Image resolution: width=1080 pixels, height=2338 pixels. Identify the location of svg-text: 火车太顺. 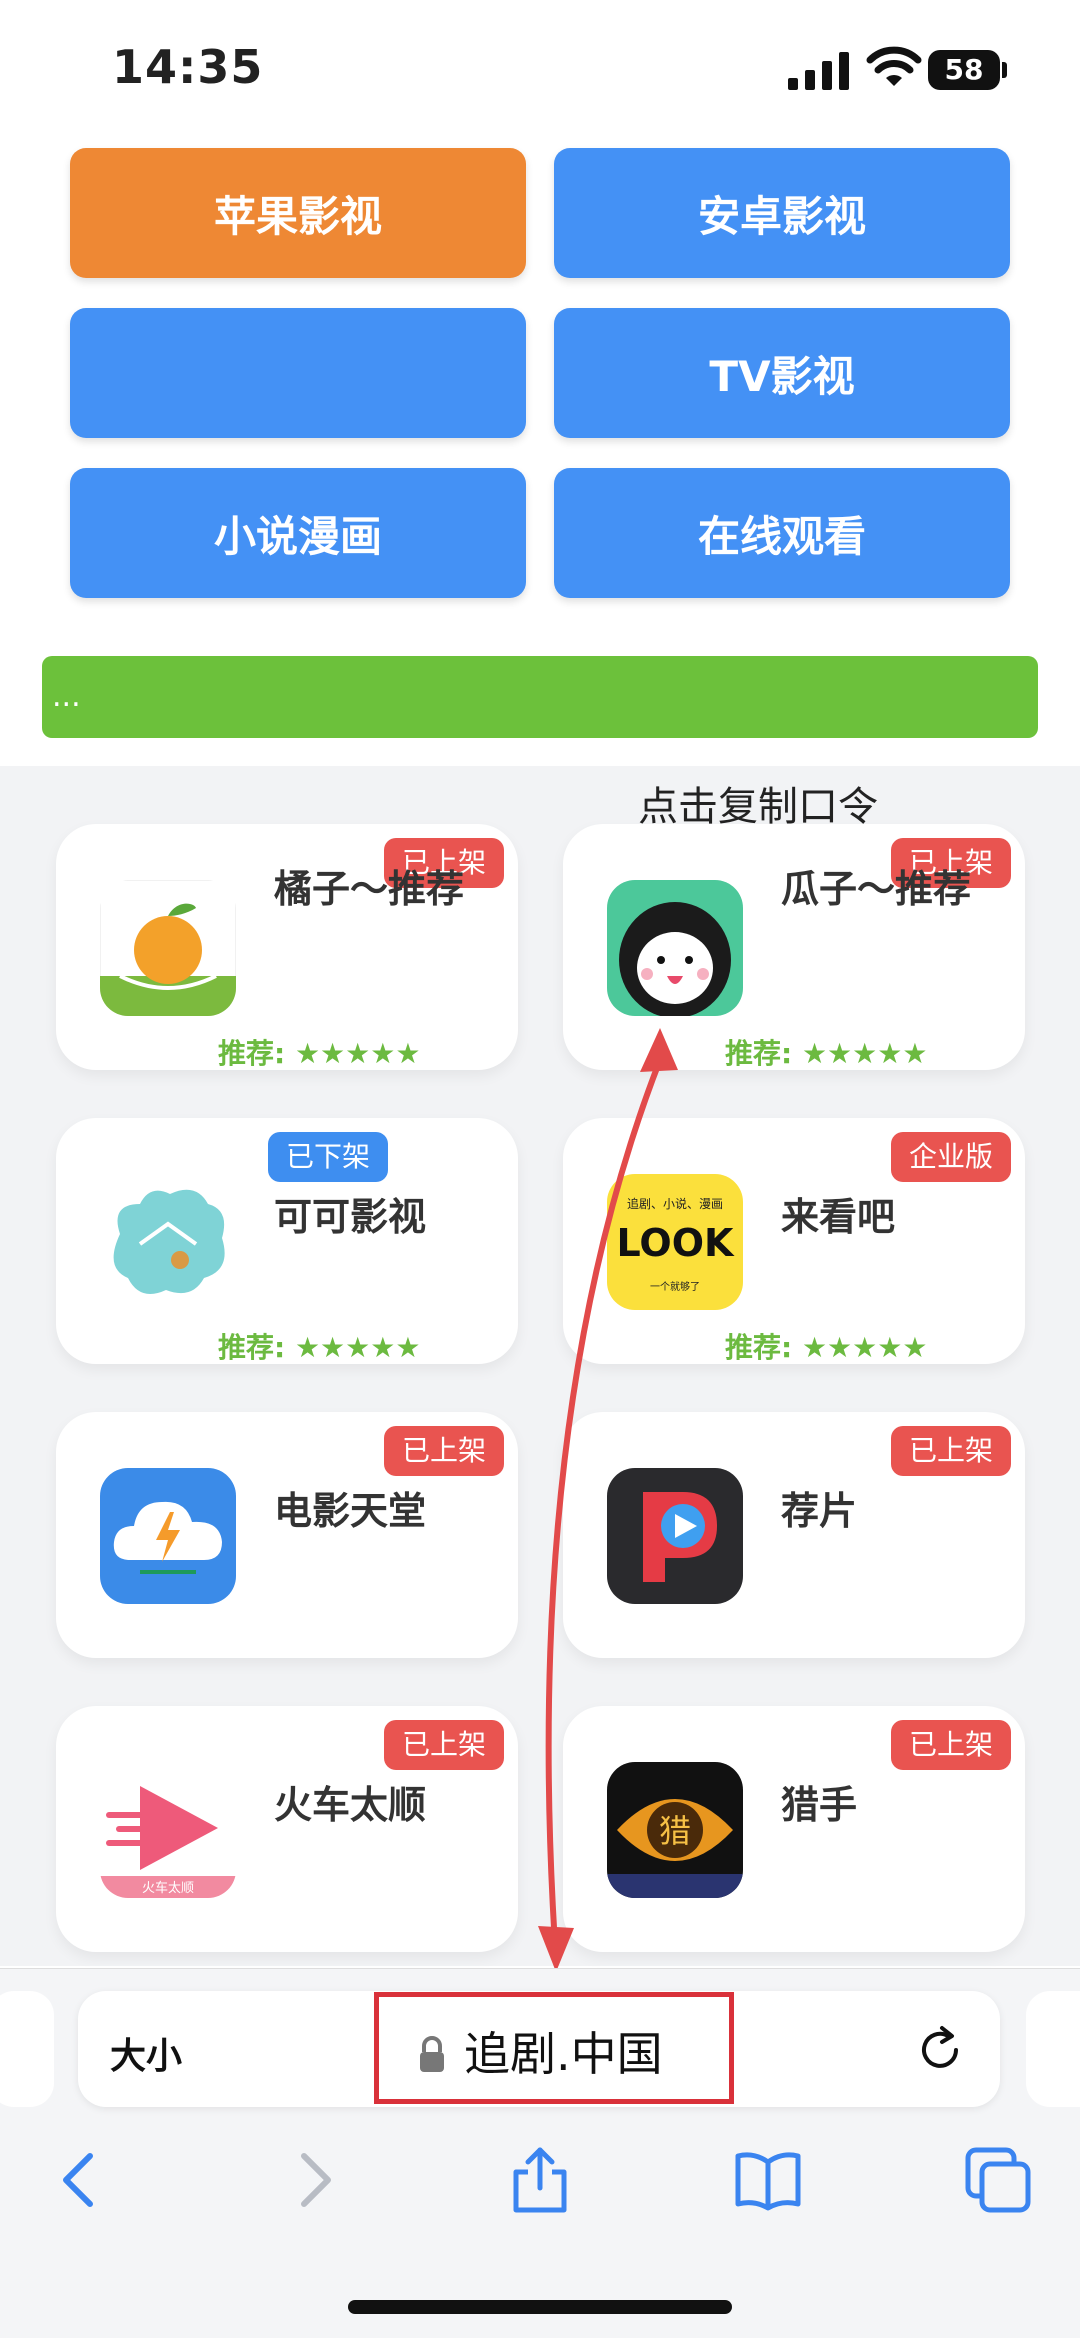
(168, 1888).